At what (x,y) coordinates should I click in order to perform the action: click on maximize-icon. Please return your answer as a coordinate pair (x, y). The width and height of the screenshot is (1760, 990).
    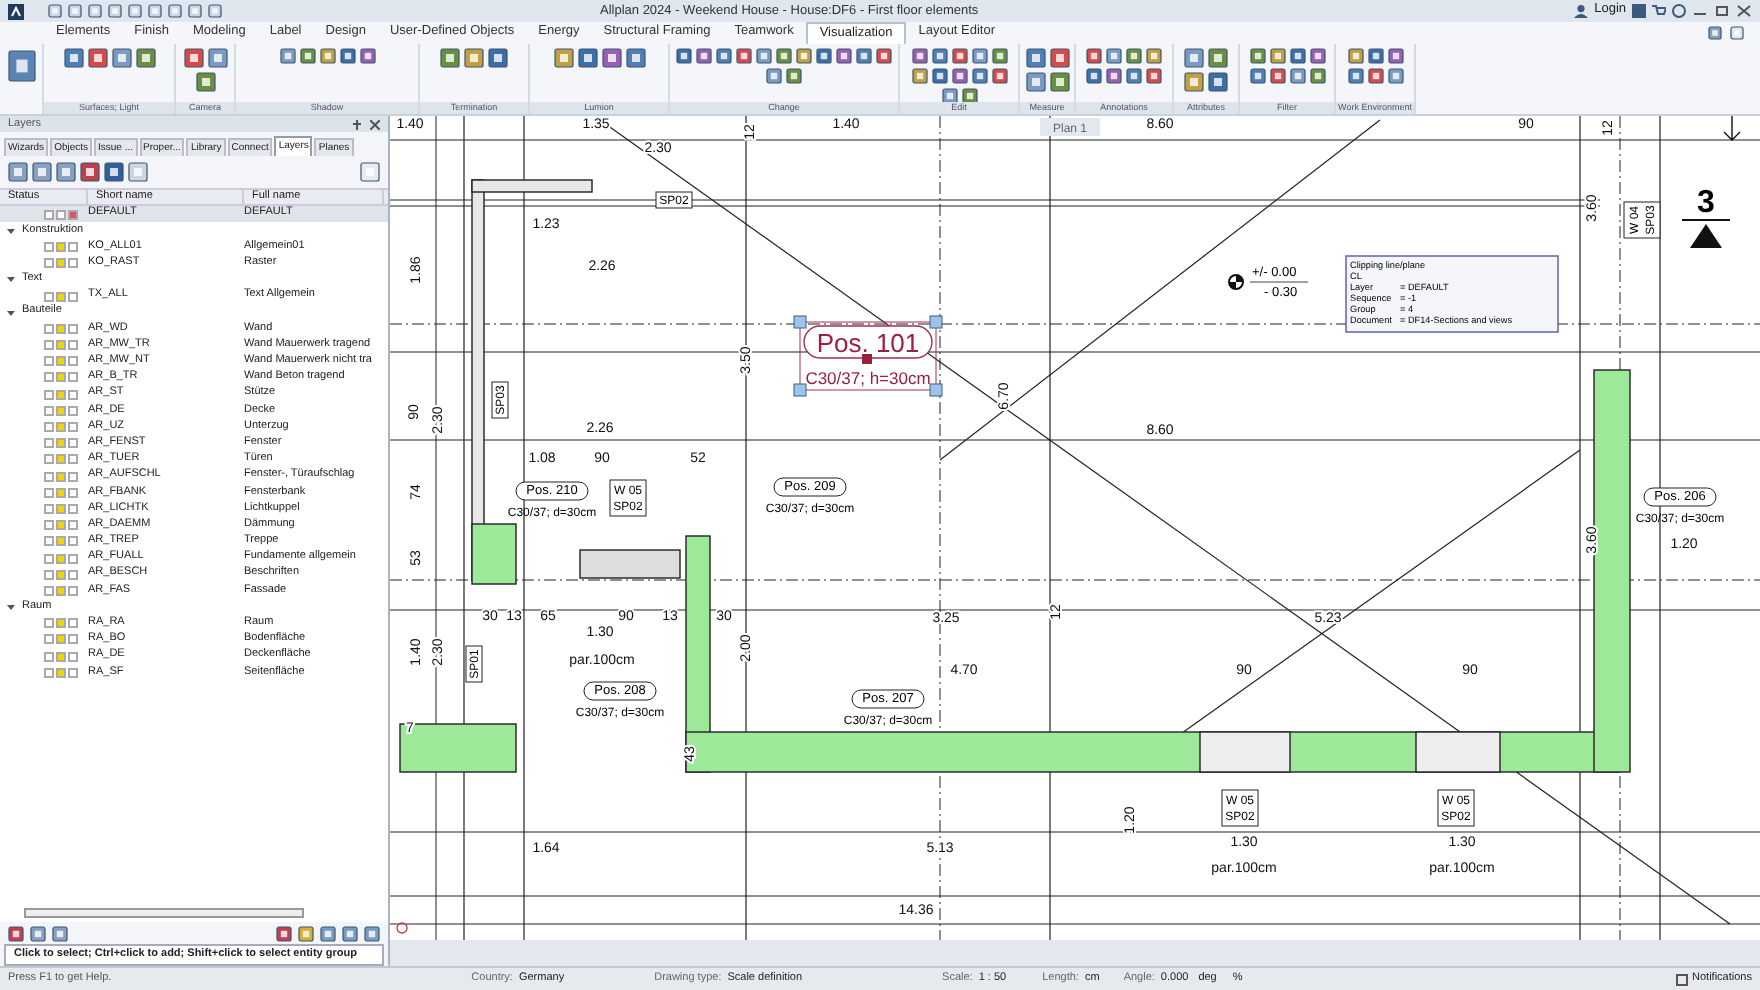
    Looking at the image, I should click on (1722, 11).